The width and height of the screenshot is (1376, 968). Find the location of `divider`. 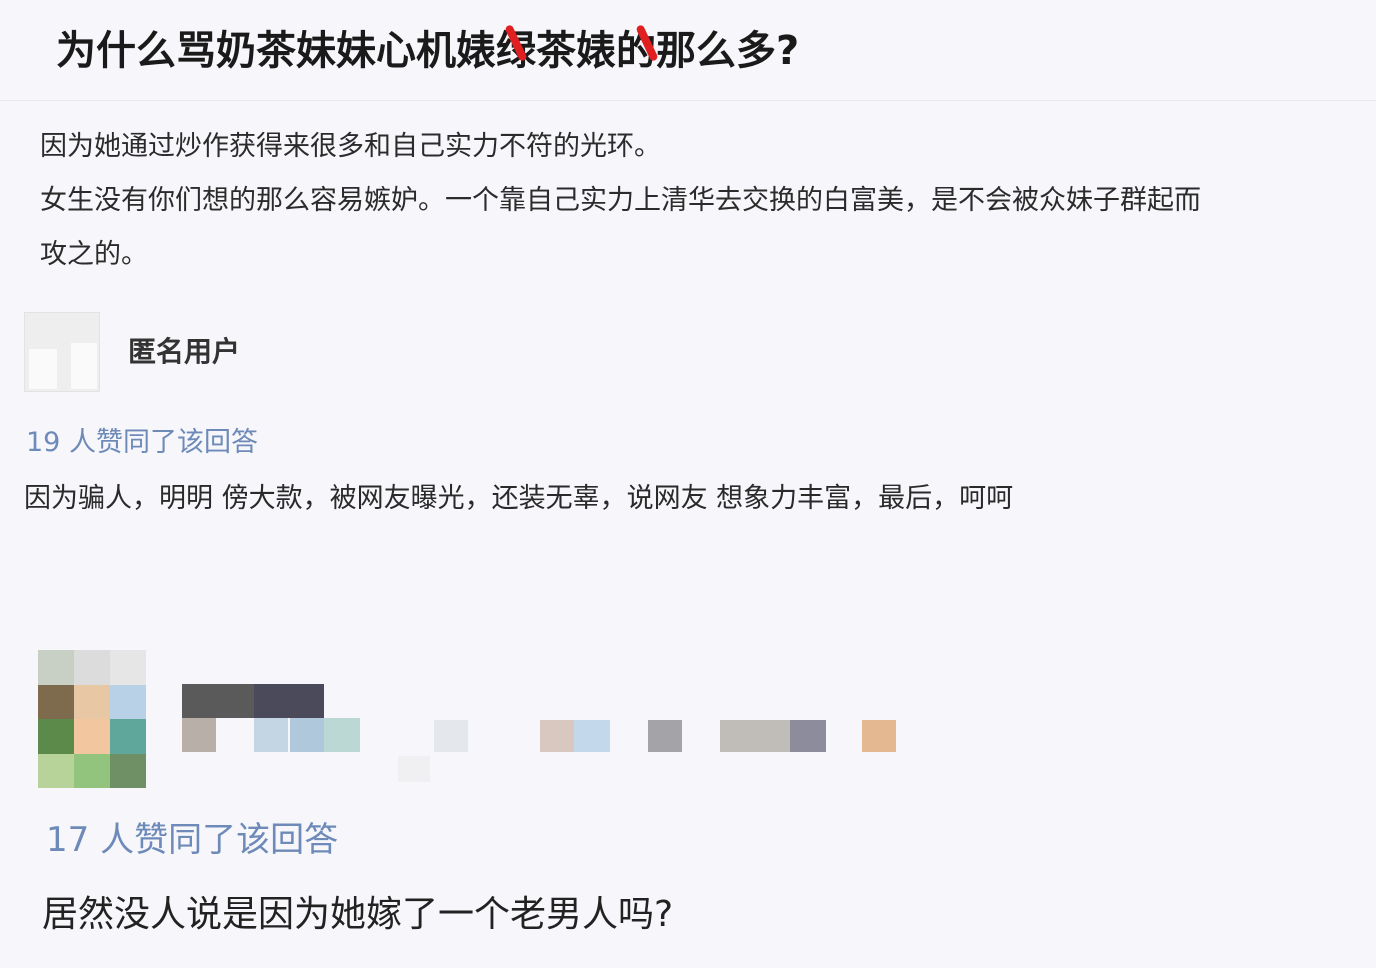

divider is located at coordinates (688, 100).